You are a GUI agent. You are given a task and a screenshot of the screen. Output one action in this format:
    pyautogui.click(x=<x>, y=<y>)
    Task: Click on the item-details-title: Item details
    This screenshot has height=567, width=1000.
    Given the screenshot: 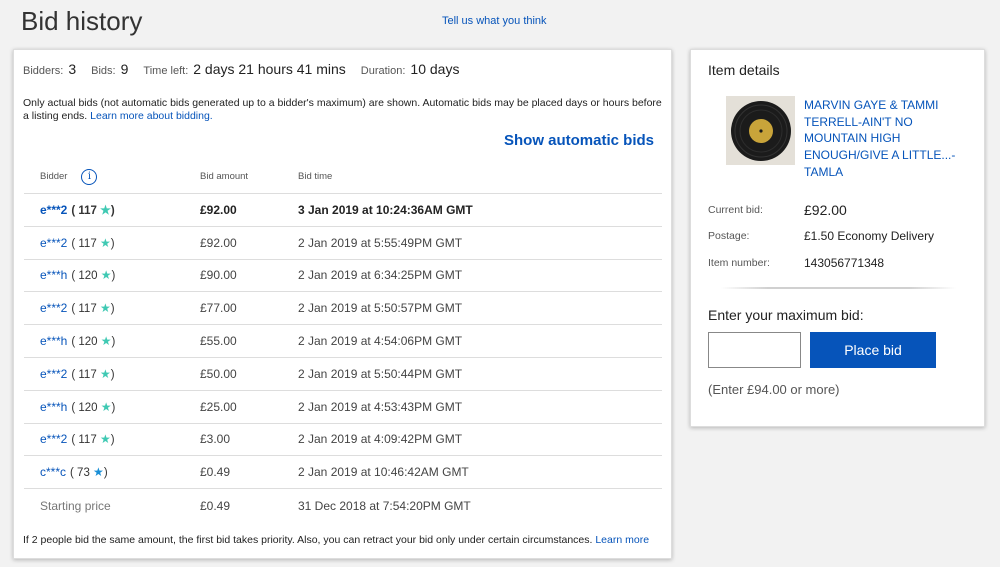 What is the action you would take?
    pyautogui.click(x=744, y=70)
    